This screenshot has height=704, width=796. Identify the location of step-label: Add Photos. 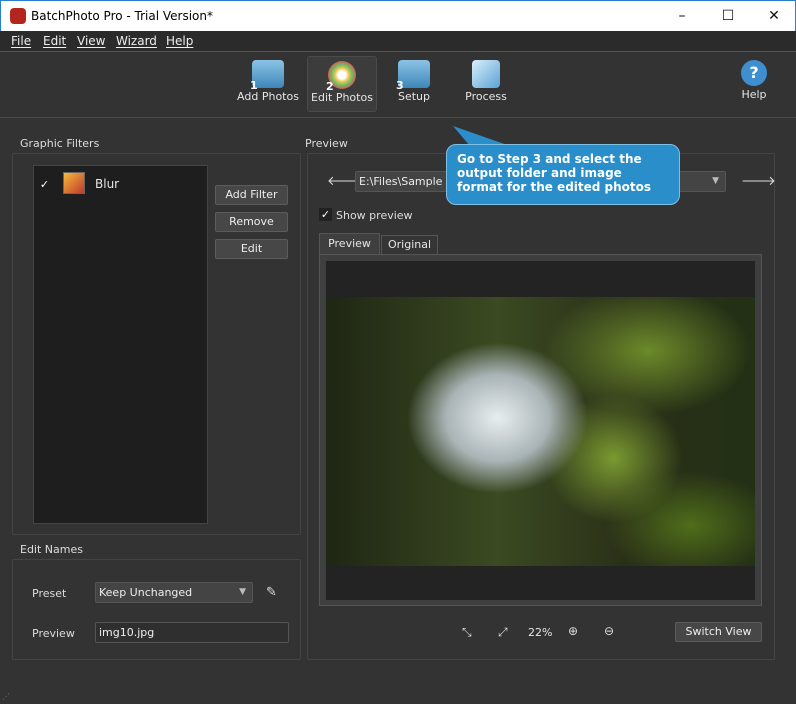
(268, 96).